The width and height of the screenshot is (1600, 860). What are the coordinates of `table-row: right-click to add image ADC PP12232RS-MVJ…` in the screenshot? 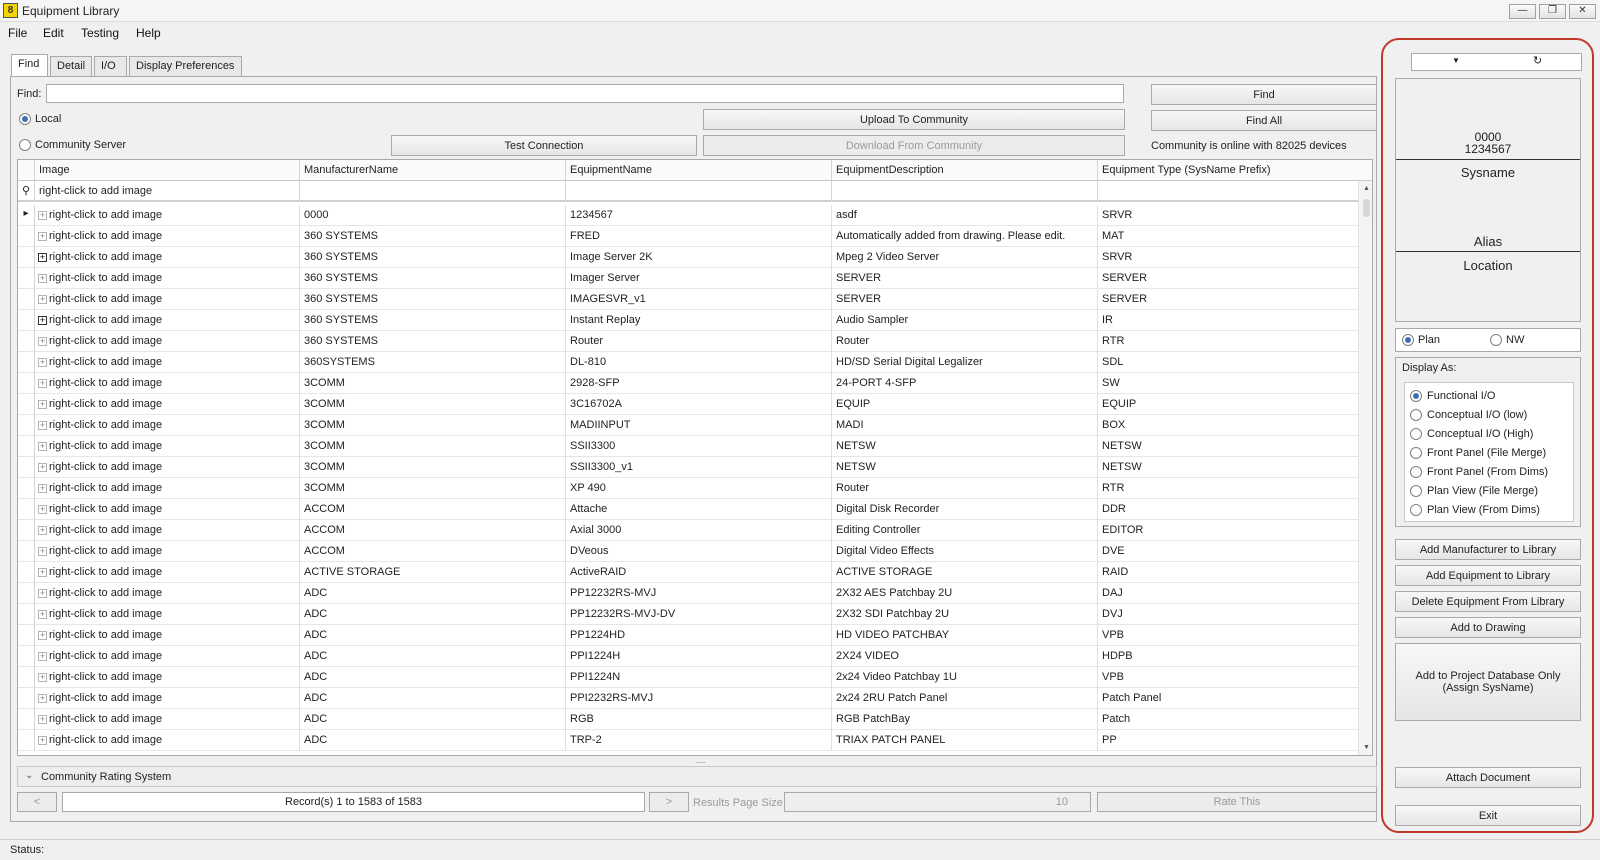 It's located at (688, 593).